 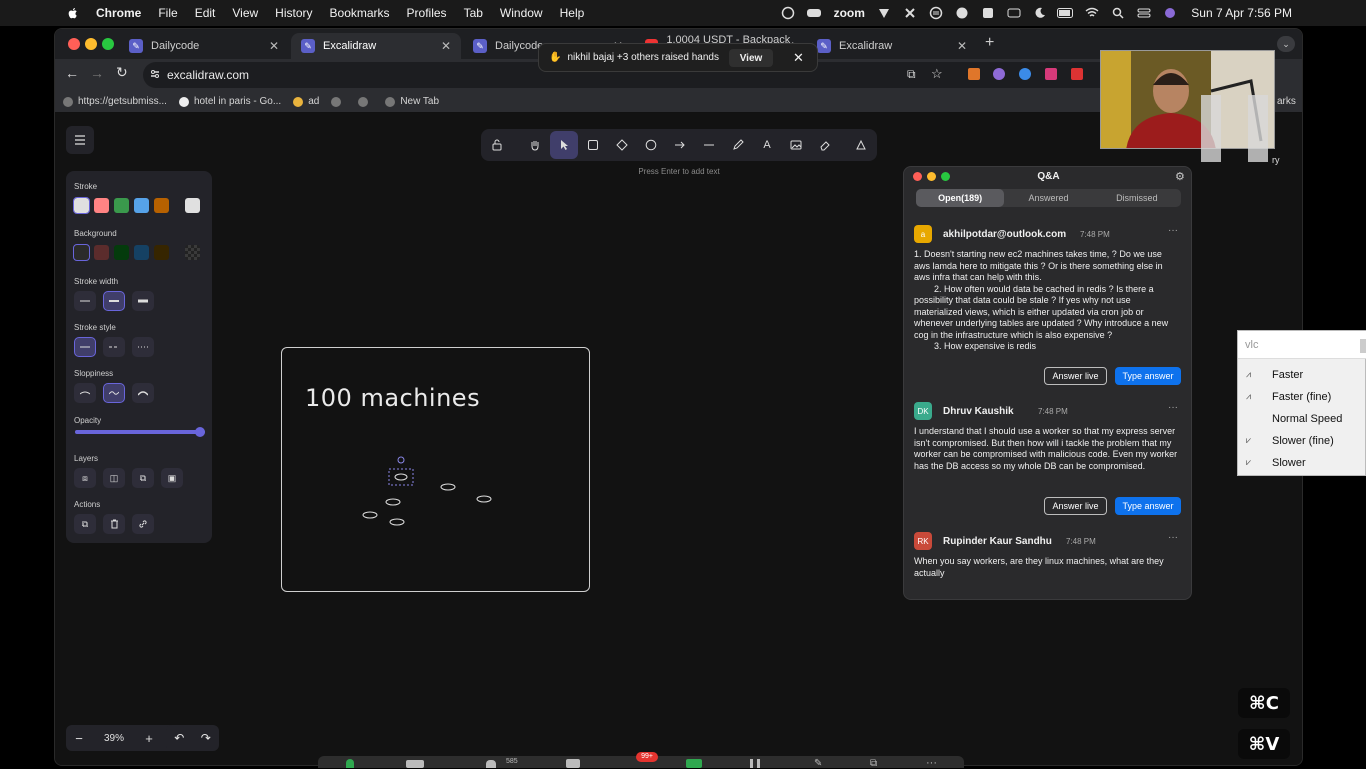 I want to click on ellipse-tool-button, so click(x=651, y=145).